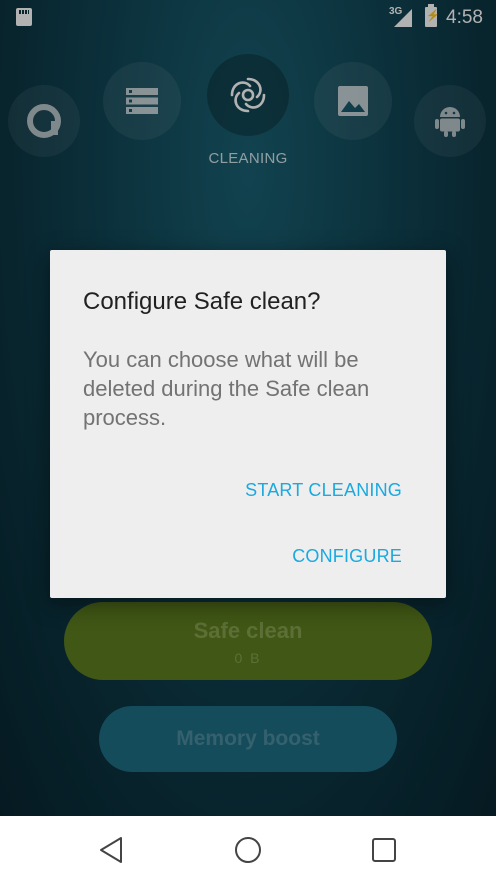 The height and width of the screenshot is (883, 496). I want to click on nav-recent-button, so click(384, 850).